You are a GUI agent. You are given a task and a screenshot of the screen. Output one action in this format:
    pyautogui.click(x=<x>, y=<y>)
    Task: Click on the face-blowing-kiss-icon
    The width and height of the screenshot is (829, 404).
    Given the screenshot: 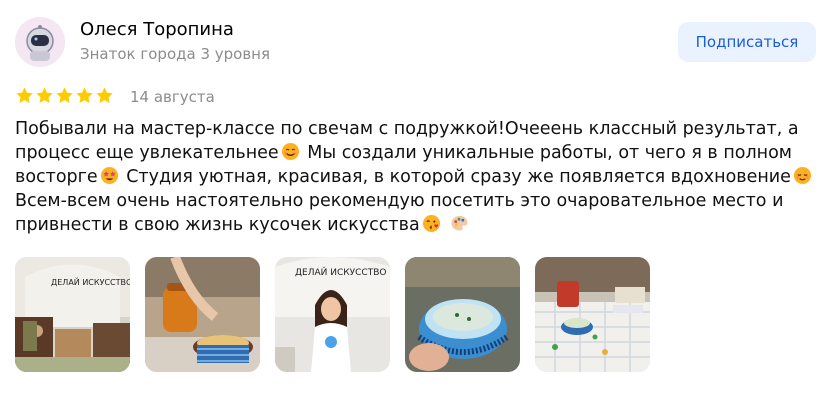 What is the action you would take?
    pyautogui.click(x=431, y=223)
    